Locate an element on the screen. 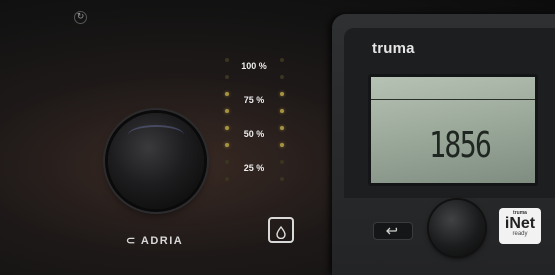 This screenshot has height=275, width=555. water-level-button is located at coordinates (281, 230).